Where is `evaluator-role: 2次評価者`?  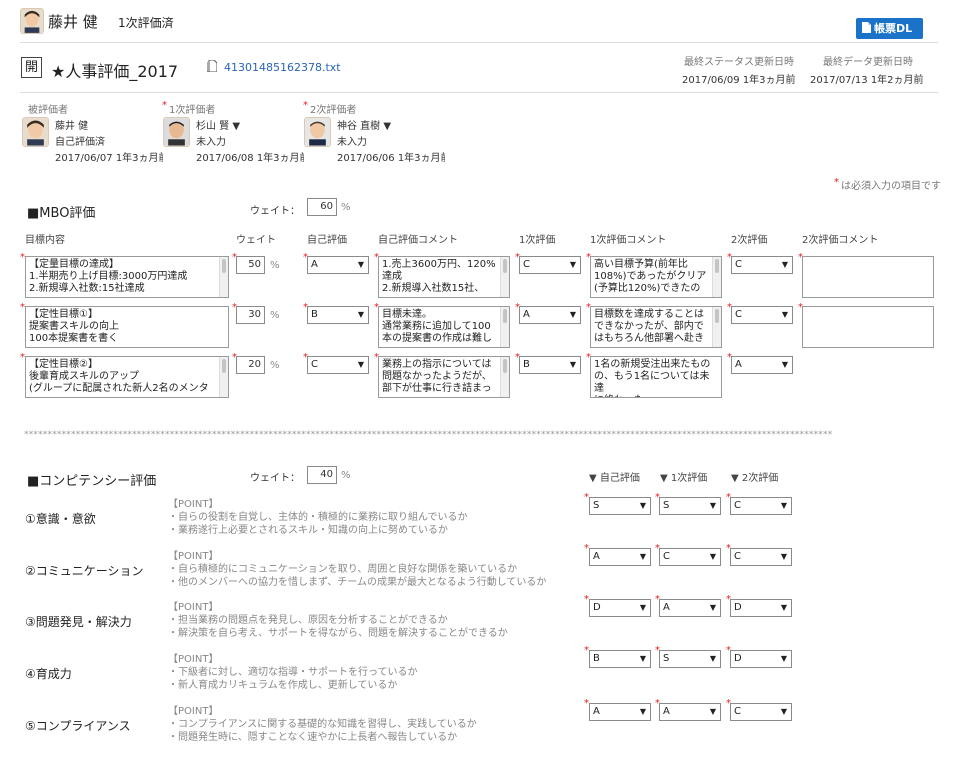
evaluator-role: 2次評価者 is located at coordinates (333, 110).